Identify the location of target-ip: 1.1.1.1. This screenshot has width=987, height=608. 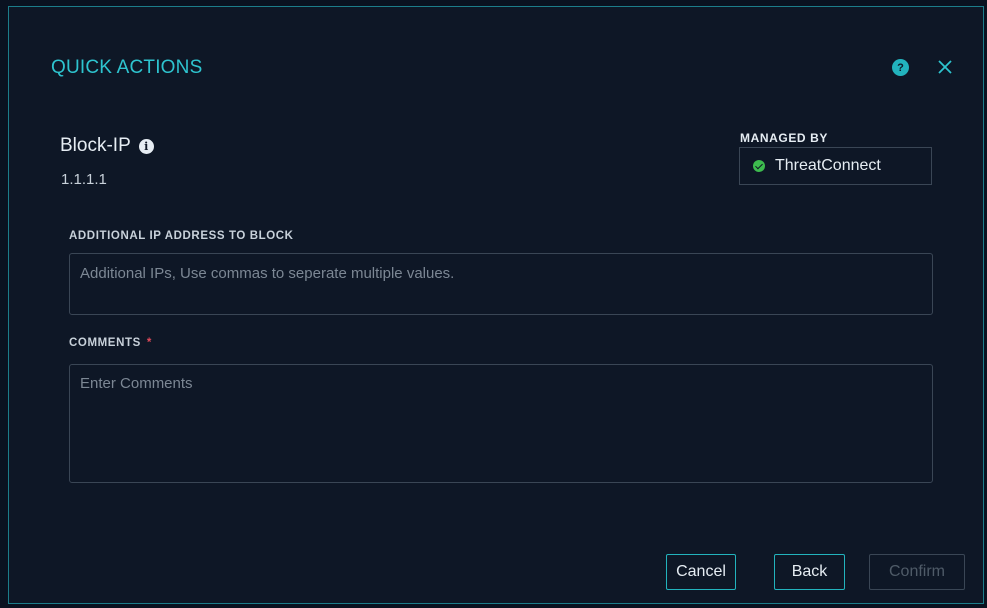
(84, 179).